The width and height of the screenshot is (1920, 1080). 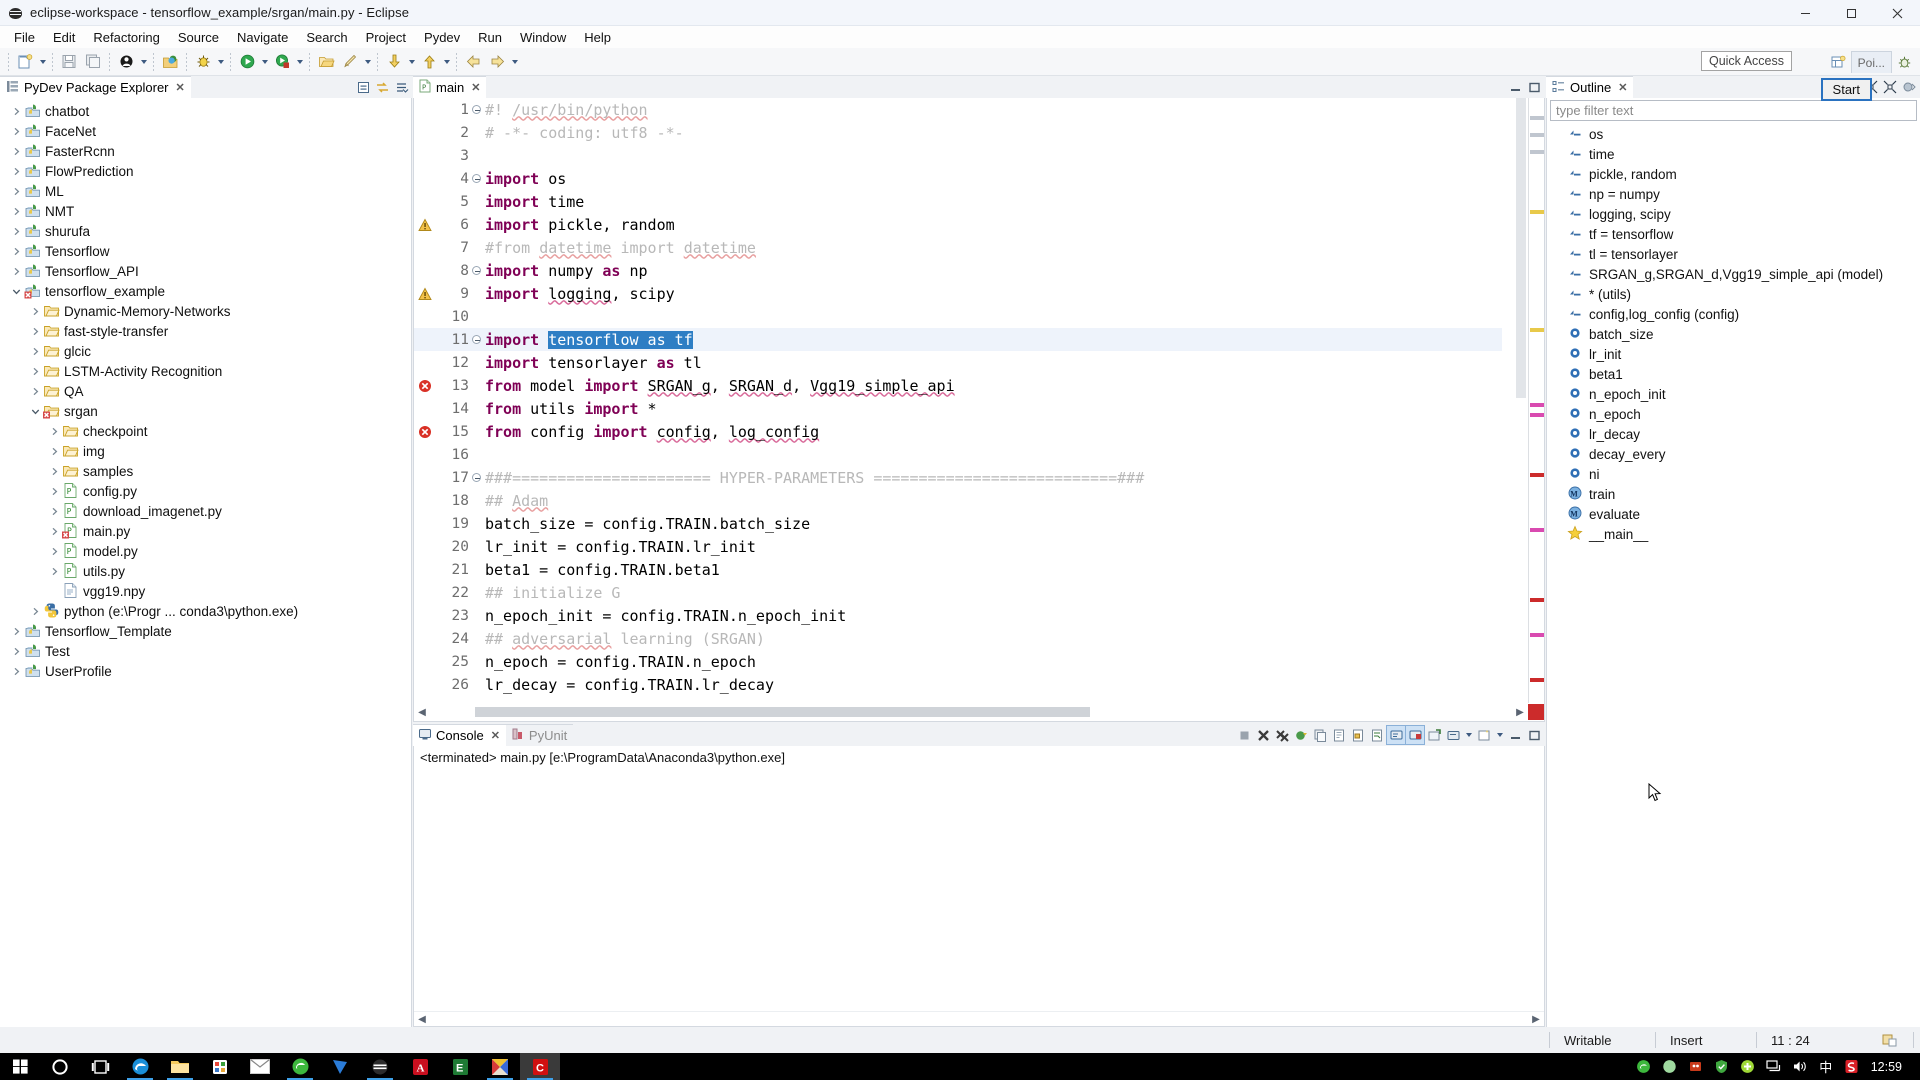 I want to click on outline-item: tf = tensorflow, so click(x=1733, y=234).